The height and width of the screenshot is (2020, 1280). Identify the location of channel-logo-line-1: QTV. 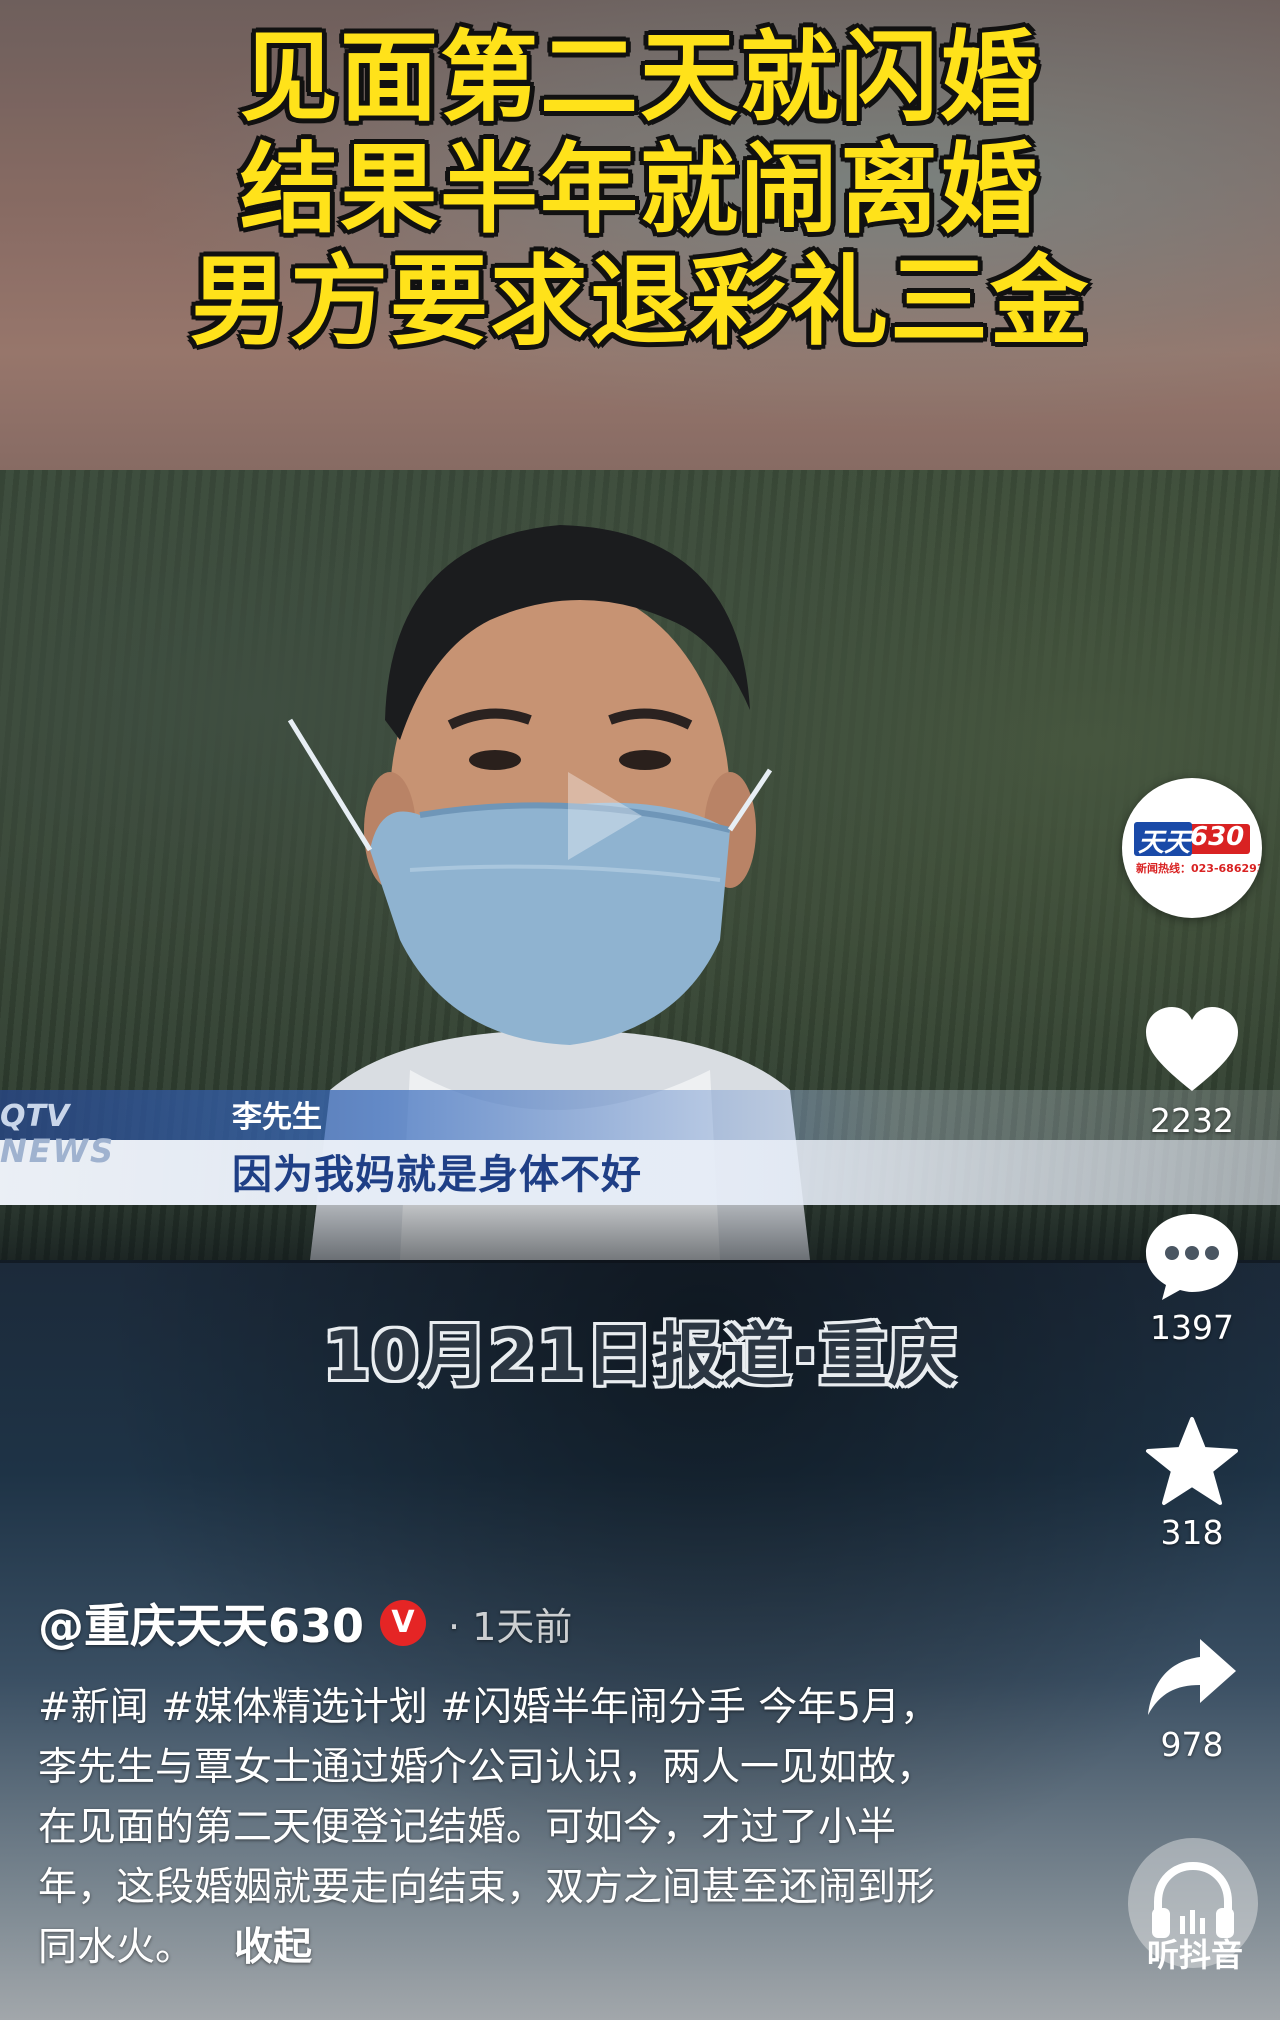
(35, 1116).